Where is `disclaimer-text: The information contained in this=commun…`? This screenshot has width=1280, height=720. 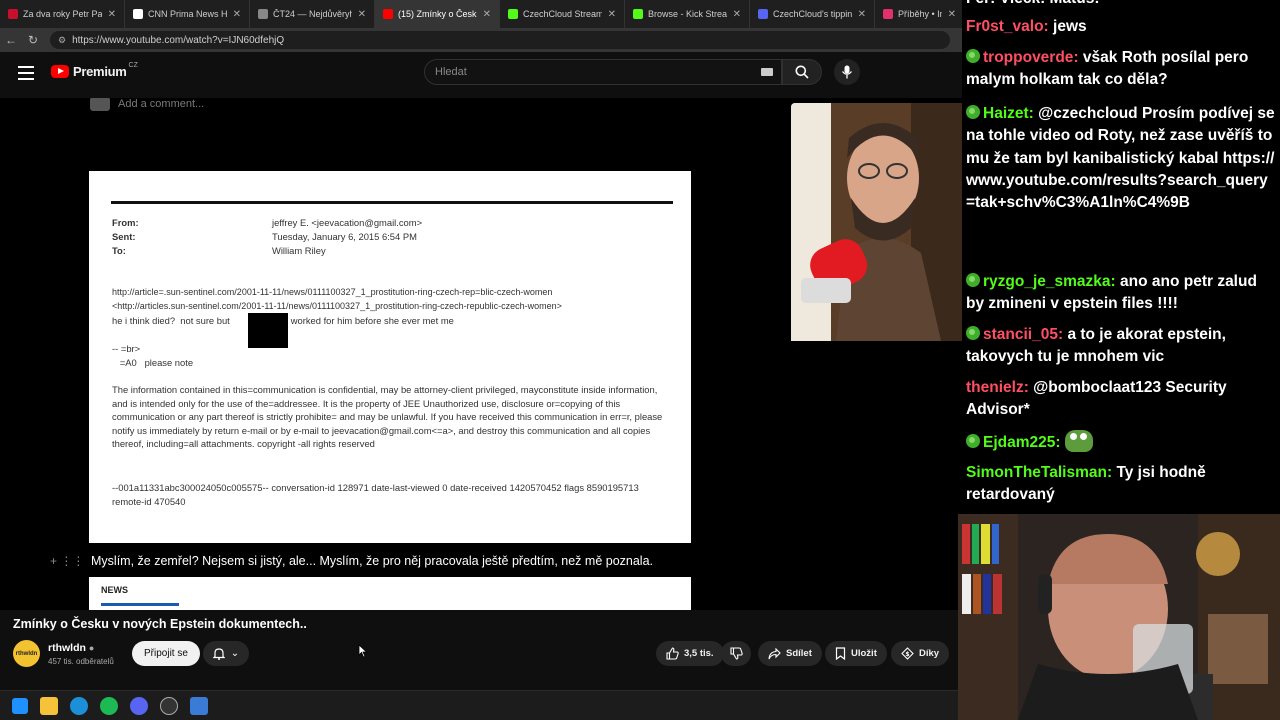
disclaimer-text: The information contained in this=commun… is located at coordinates (387, 416).